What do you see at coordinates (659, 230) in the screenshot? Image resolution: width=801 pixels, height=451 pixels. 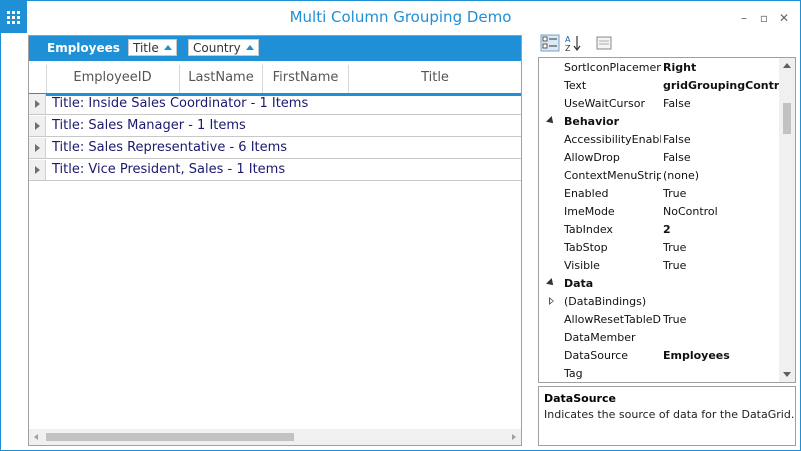 I see `property-row: TabIndex 2` at bounding box center [659, 230].